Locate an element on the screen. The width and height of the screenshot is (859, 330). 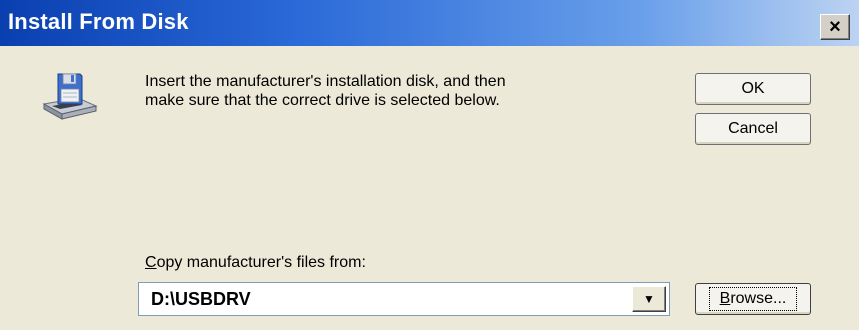
copy-from-label: Copy manufacturer's files from: is located at coordinates (255, 263).